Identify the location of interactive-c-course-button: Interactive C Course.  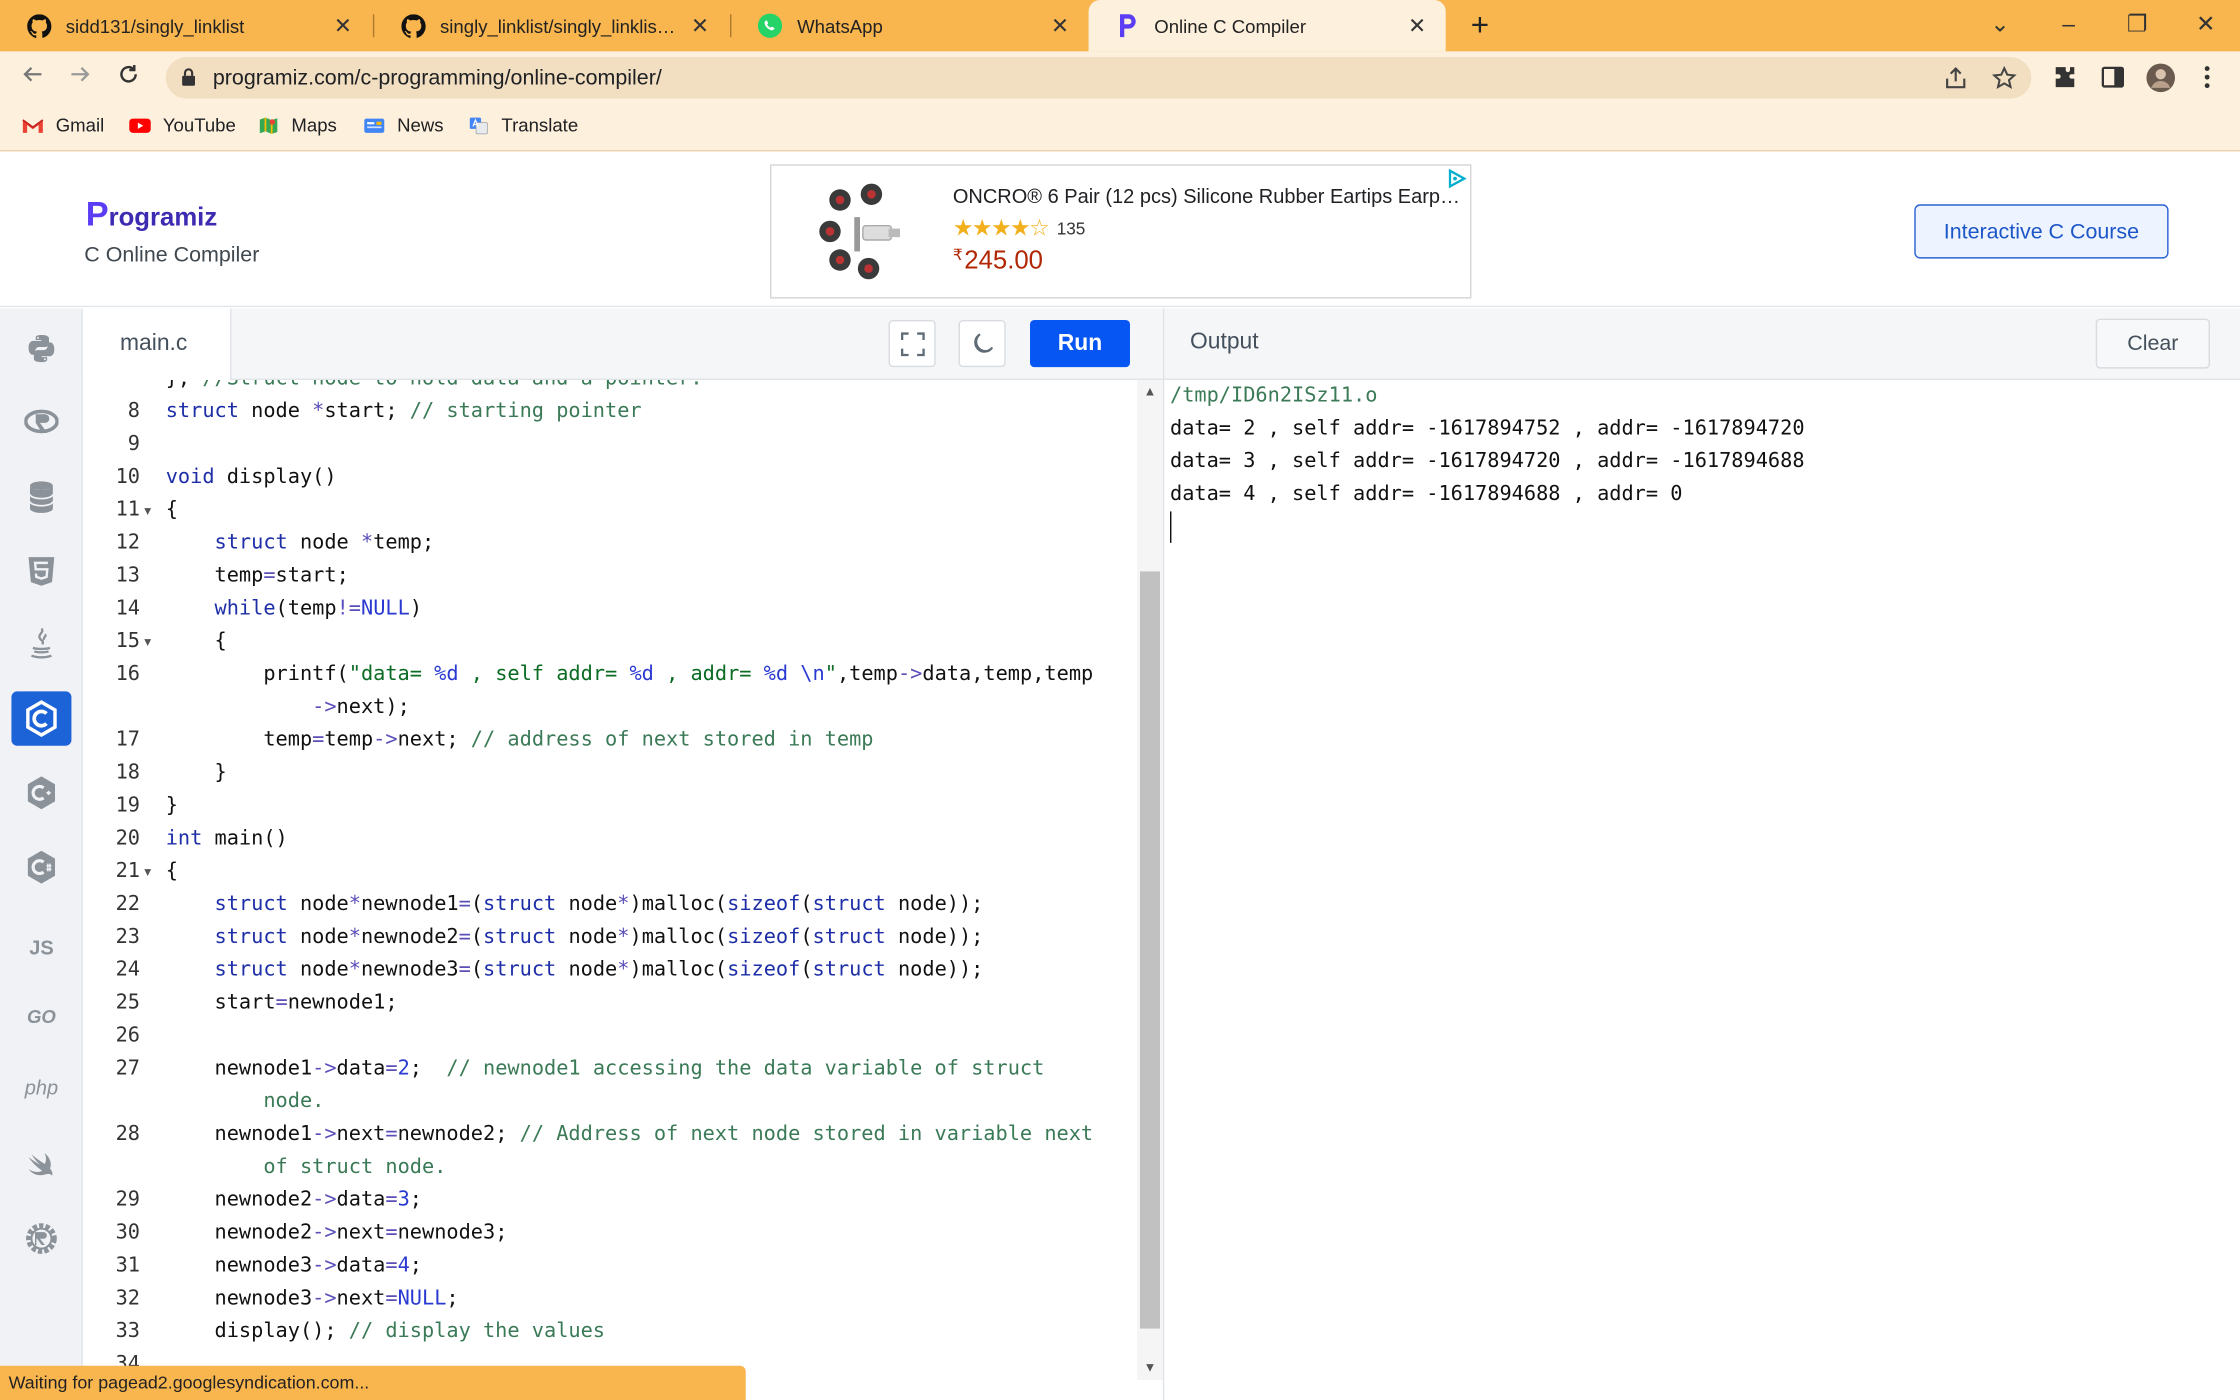
(2041, 231).